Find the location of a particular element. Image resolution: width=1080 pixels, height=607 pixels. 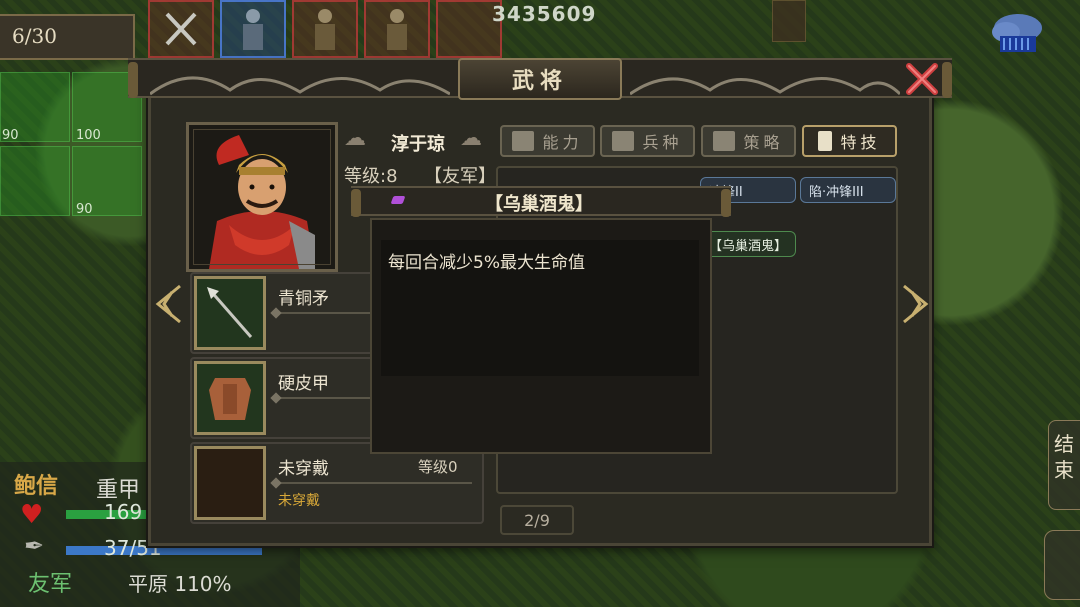

pause-button is located at coordinates (1062, 565).